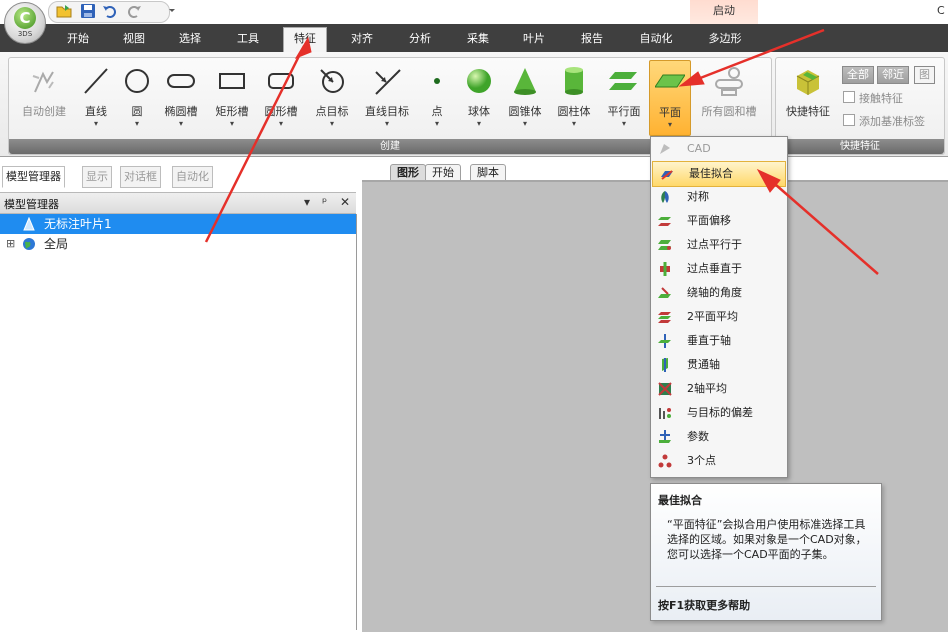 The height and width of the screenshot is (632, 948). What do you see at coordinates (88, 11) in the screenshot?
I see `save-icon` at bounding box center [88, 11].